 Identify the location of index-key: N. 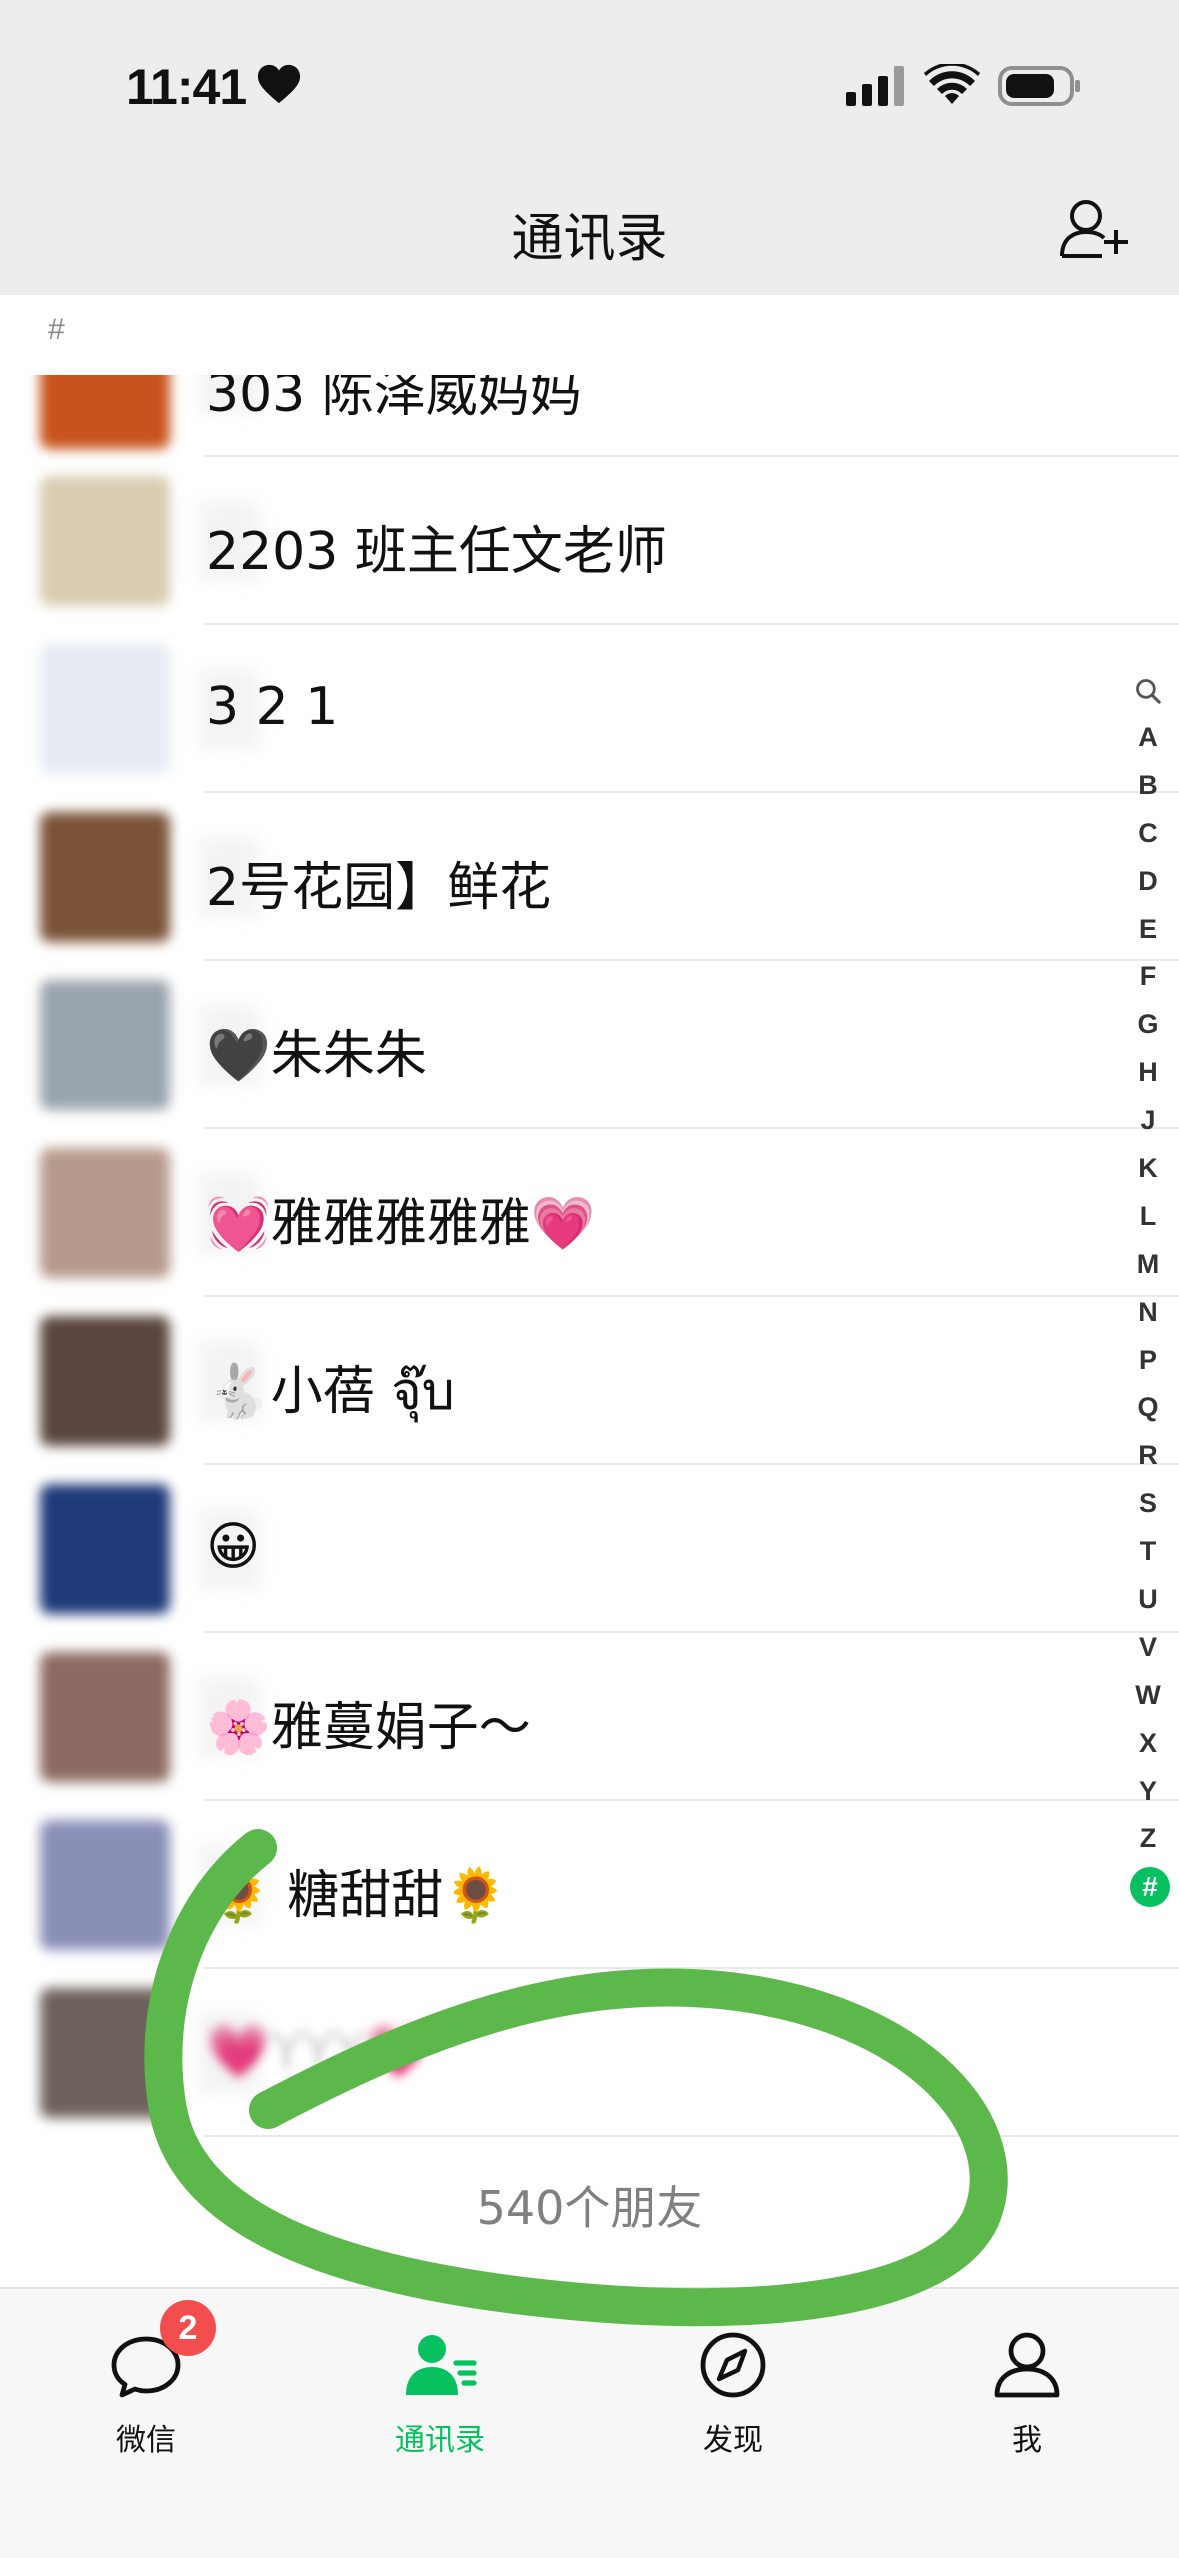
(1148, 1313).